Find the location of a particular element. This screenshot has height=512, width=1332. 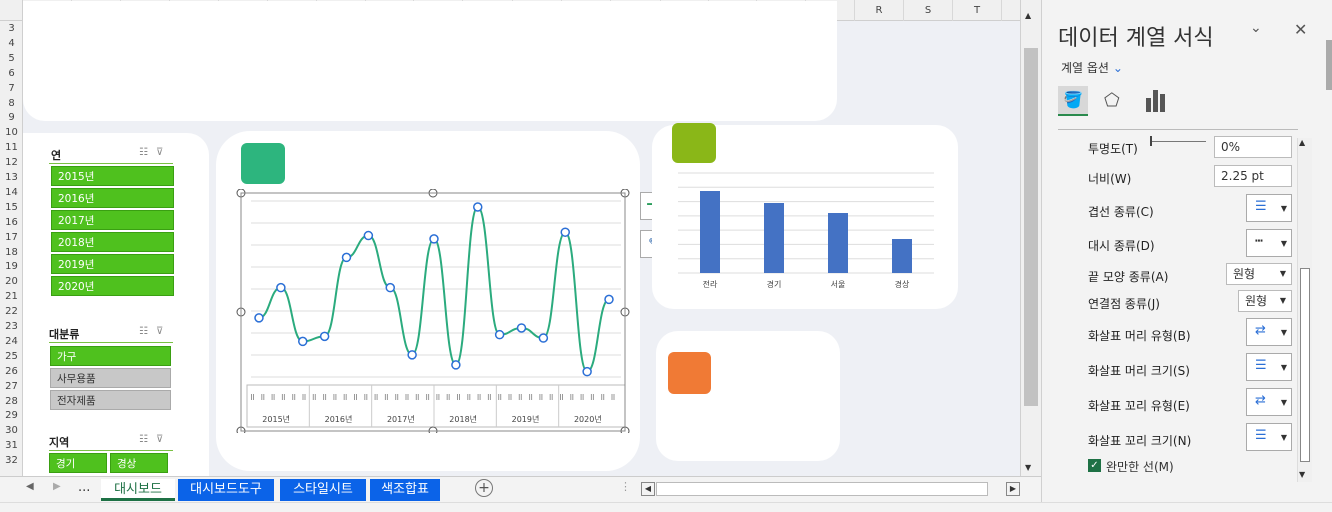

row-header: 31 is located at coordinates (11, 445).